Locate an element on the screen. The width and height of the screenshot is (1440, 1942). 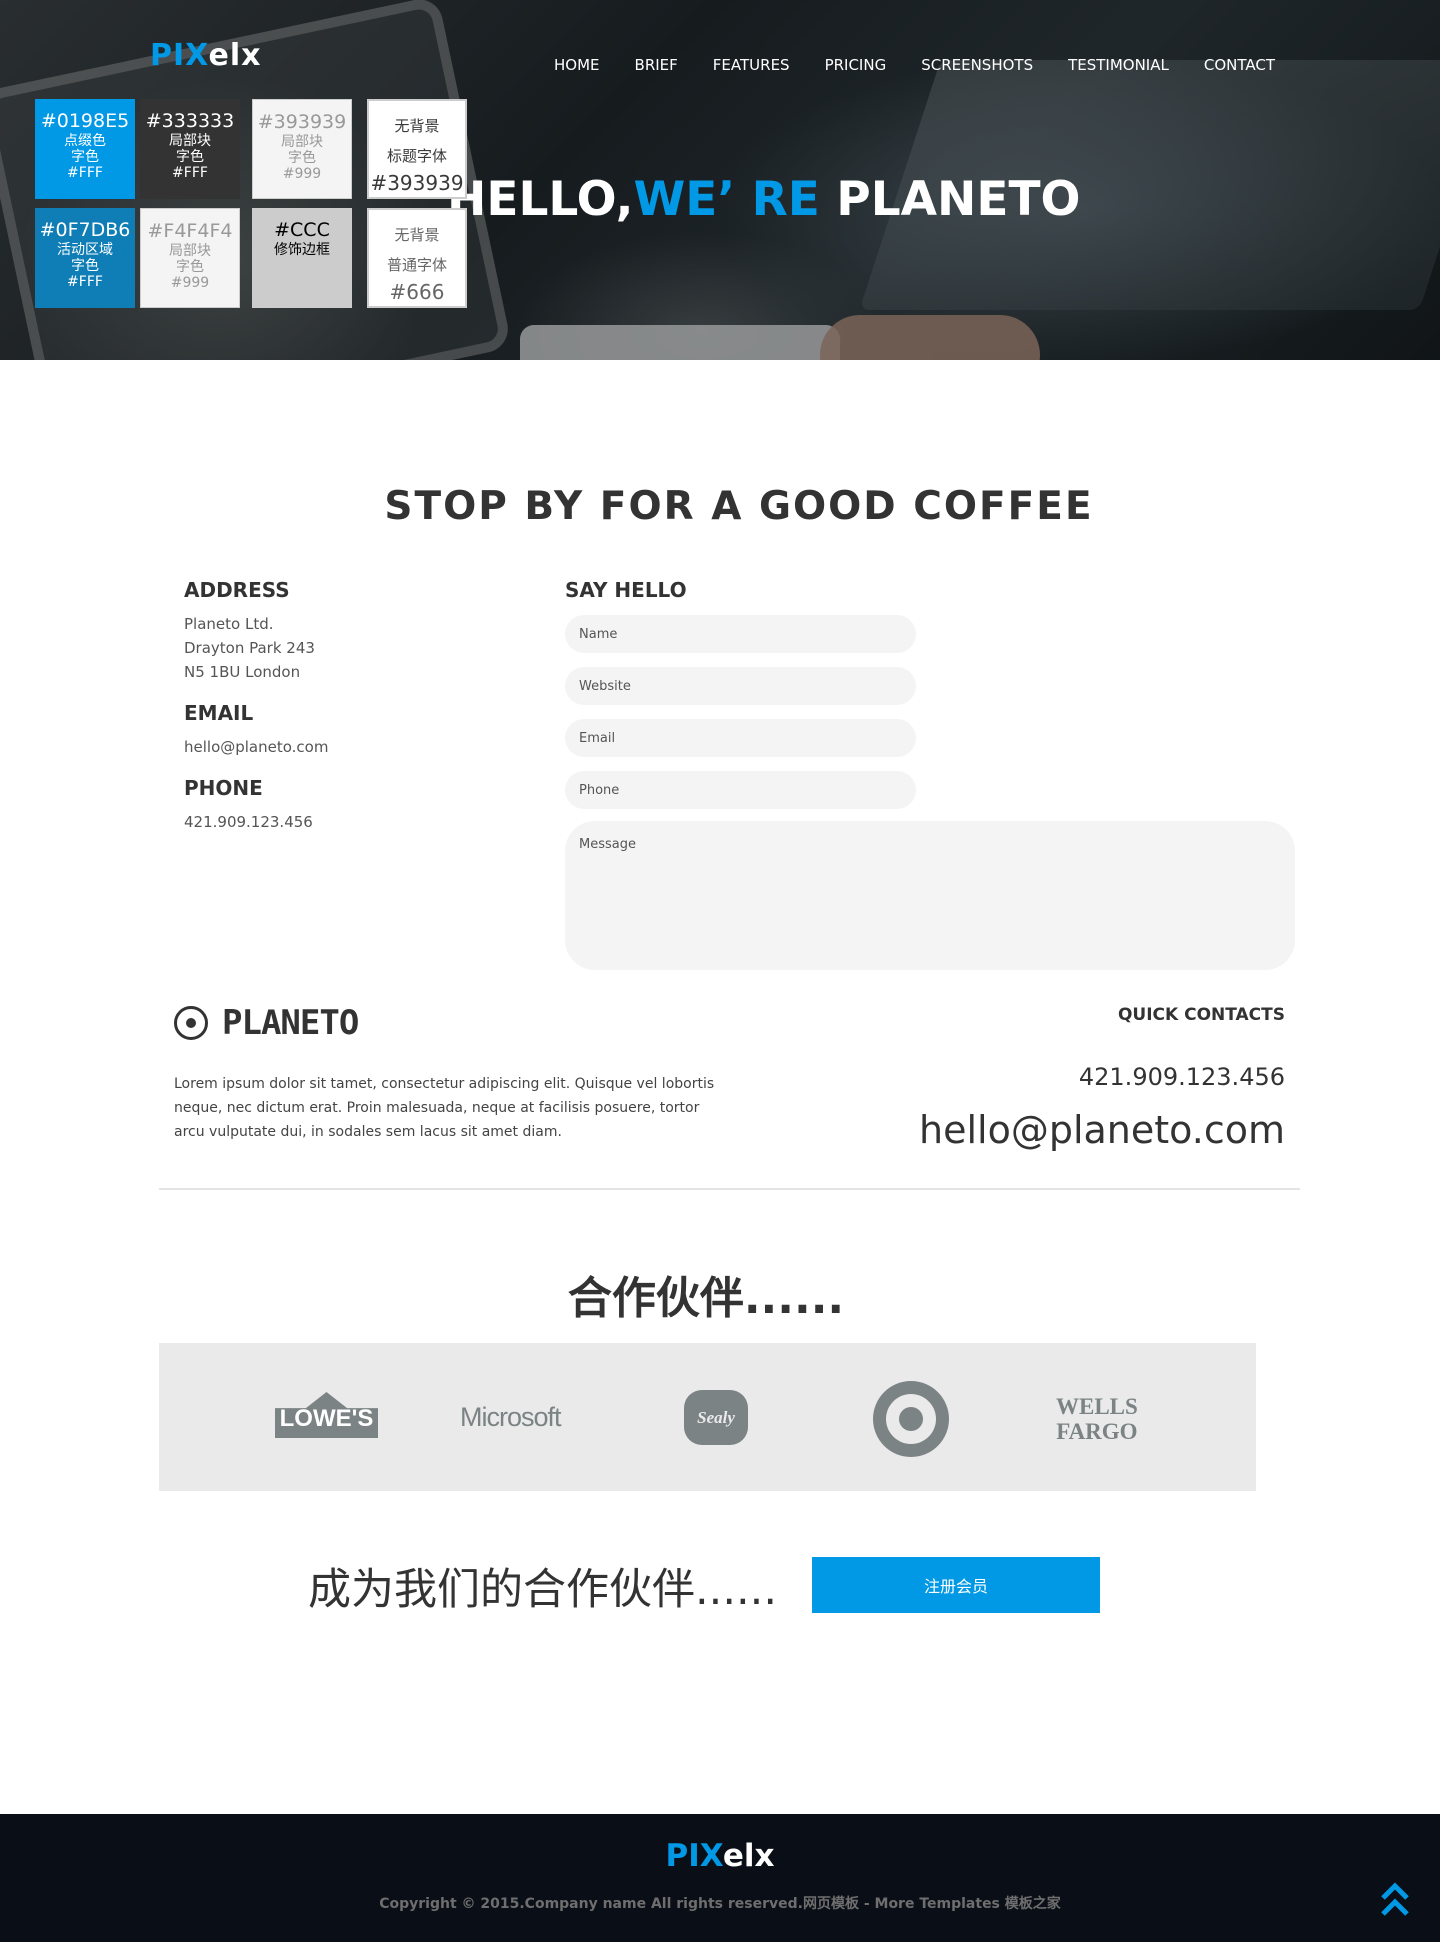
name-field is located at coordinates (740, 634).